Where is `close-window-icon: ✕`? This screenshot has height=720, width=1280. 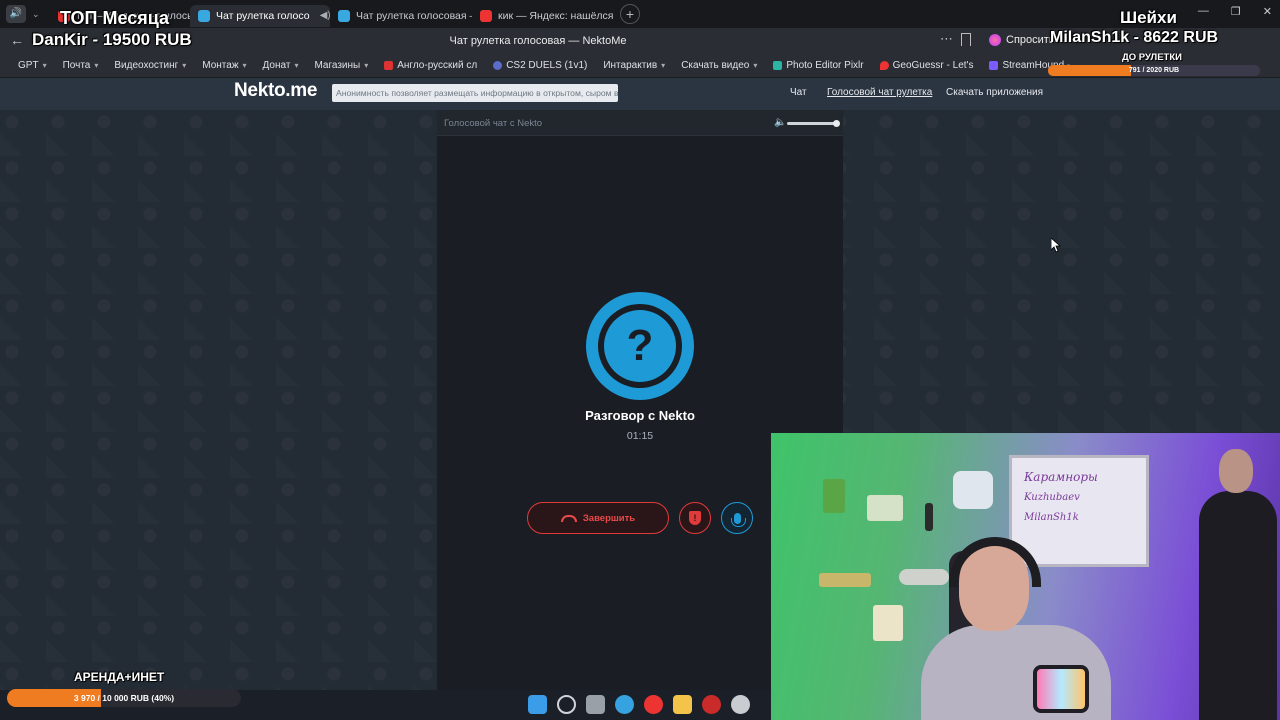
close-window-icon: ✕ is located at coordinates (1267, 11).